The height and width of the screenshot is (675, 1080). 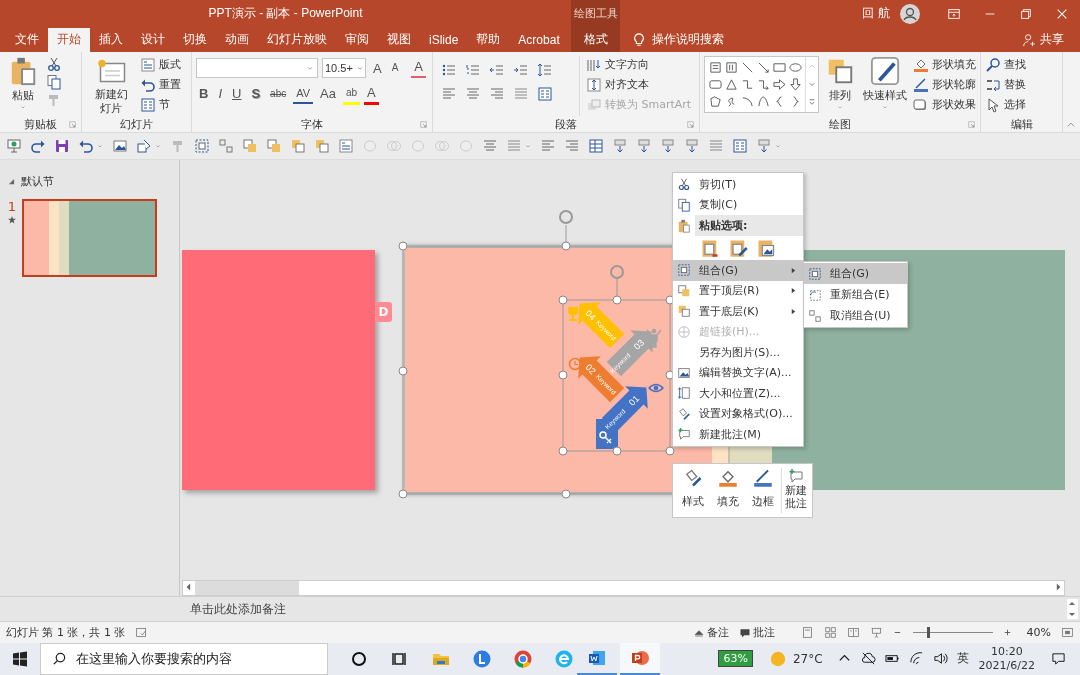 I want to click on ribbon-button: 替换, so click(x=1005, y=84).